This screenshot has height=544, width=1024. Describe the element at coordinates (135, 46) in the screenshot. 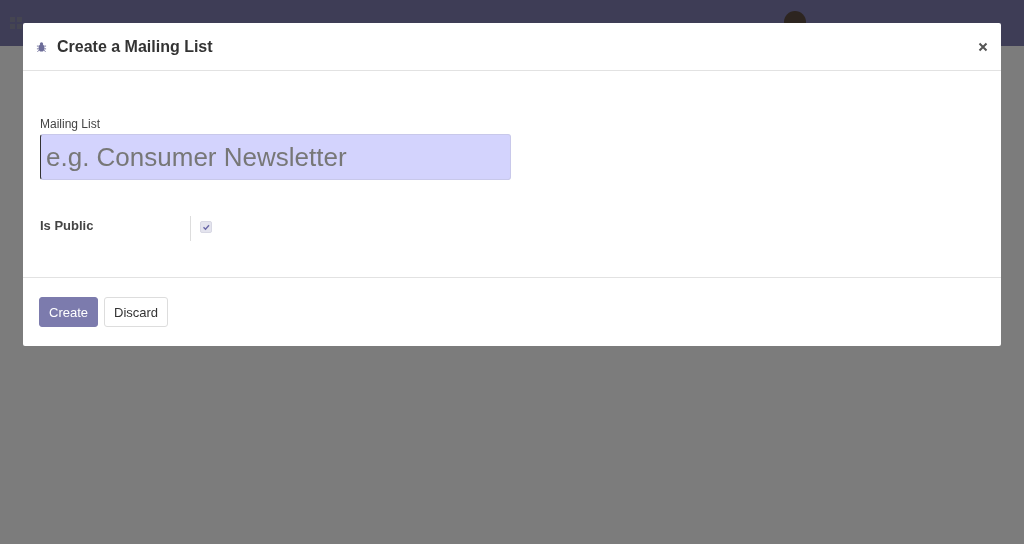

I see `dialog-title: Create a Mailing List` at that location.